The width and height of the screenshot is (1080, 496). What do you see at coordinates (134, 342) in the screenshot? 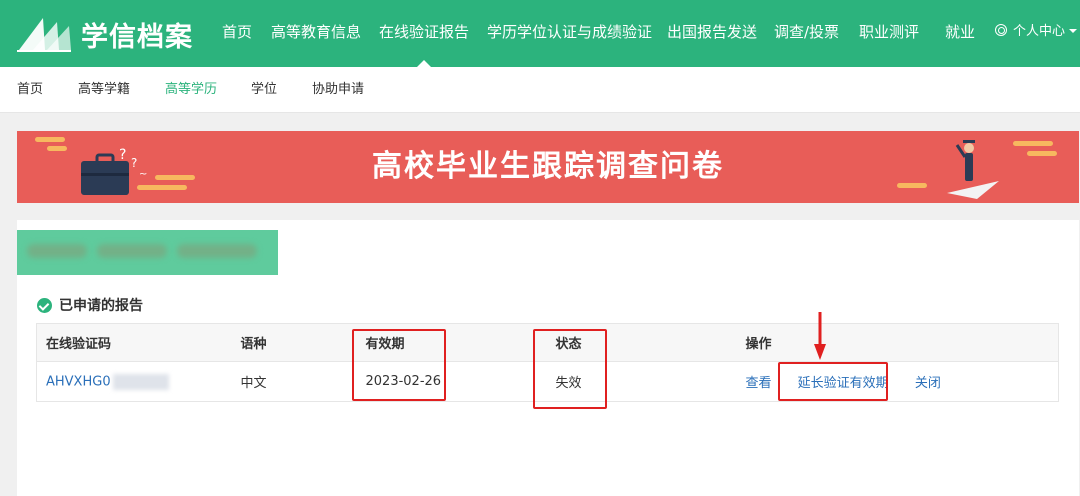
I see `column-header-code: 在线验证码` at bounding box center [134, 342].